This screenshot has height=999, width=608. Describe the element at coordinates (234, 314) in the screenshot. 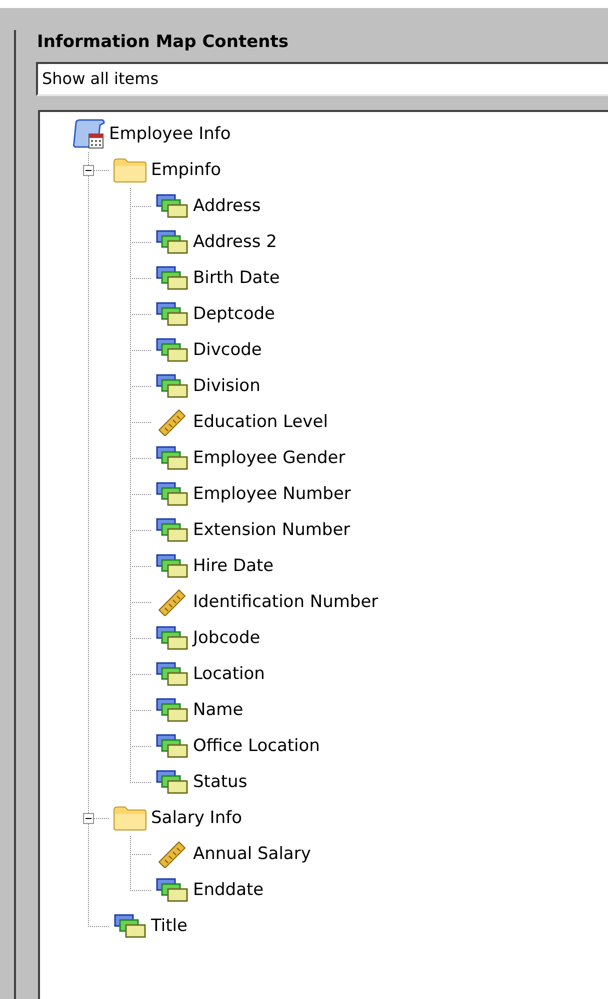

I see `tree-item: Deptcode` at that location.